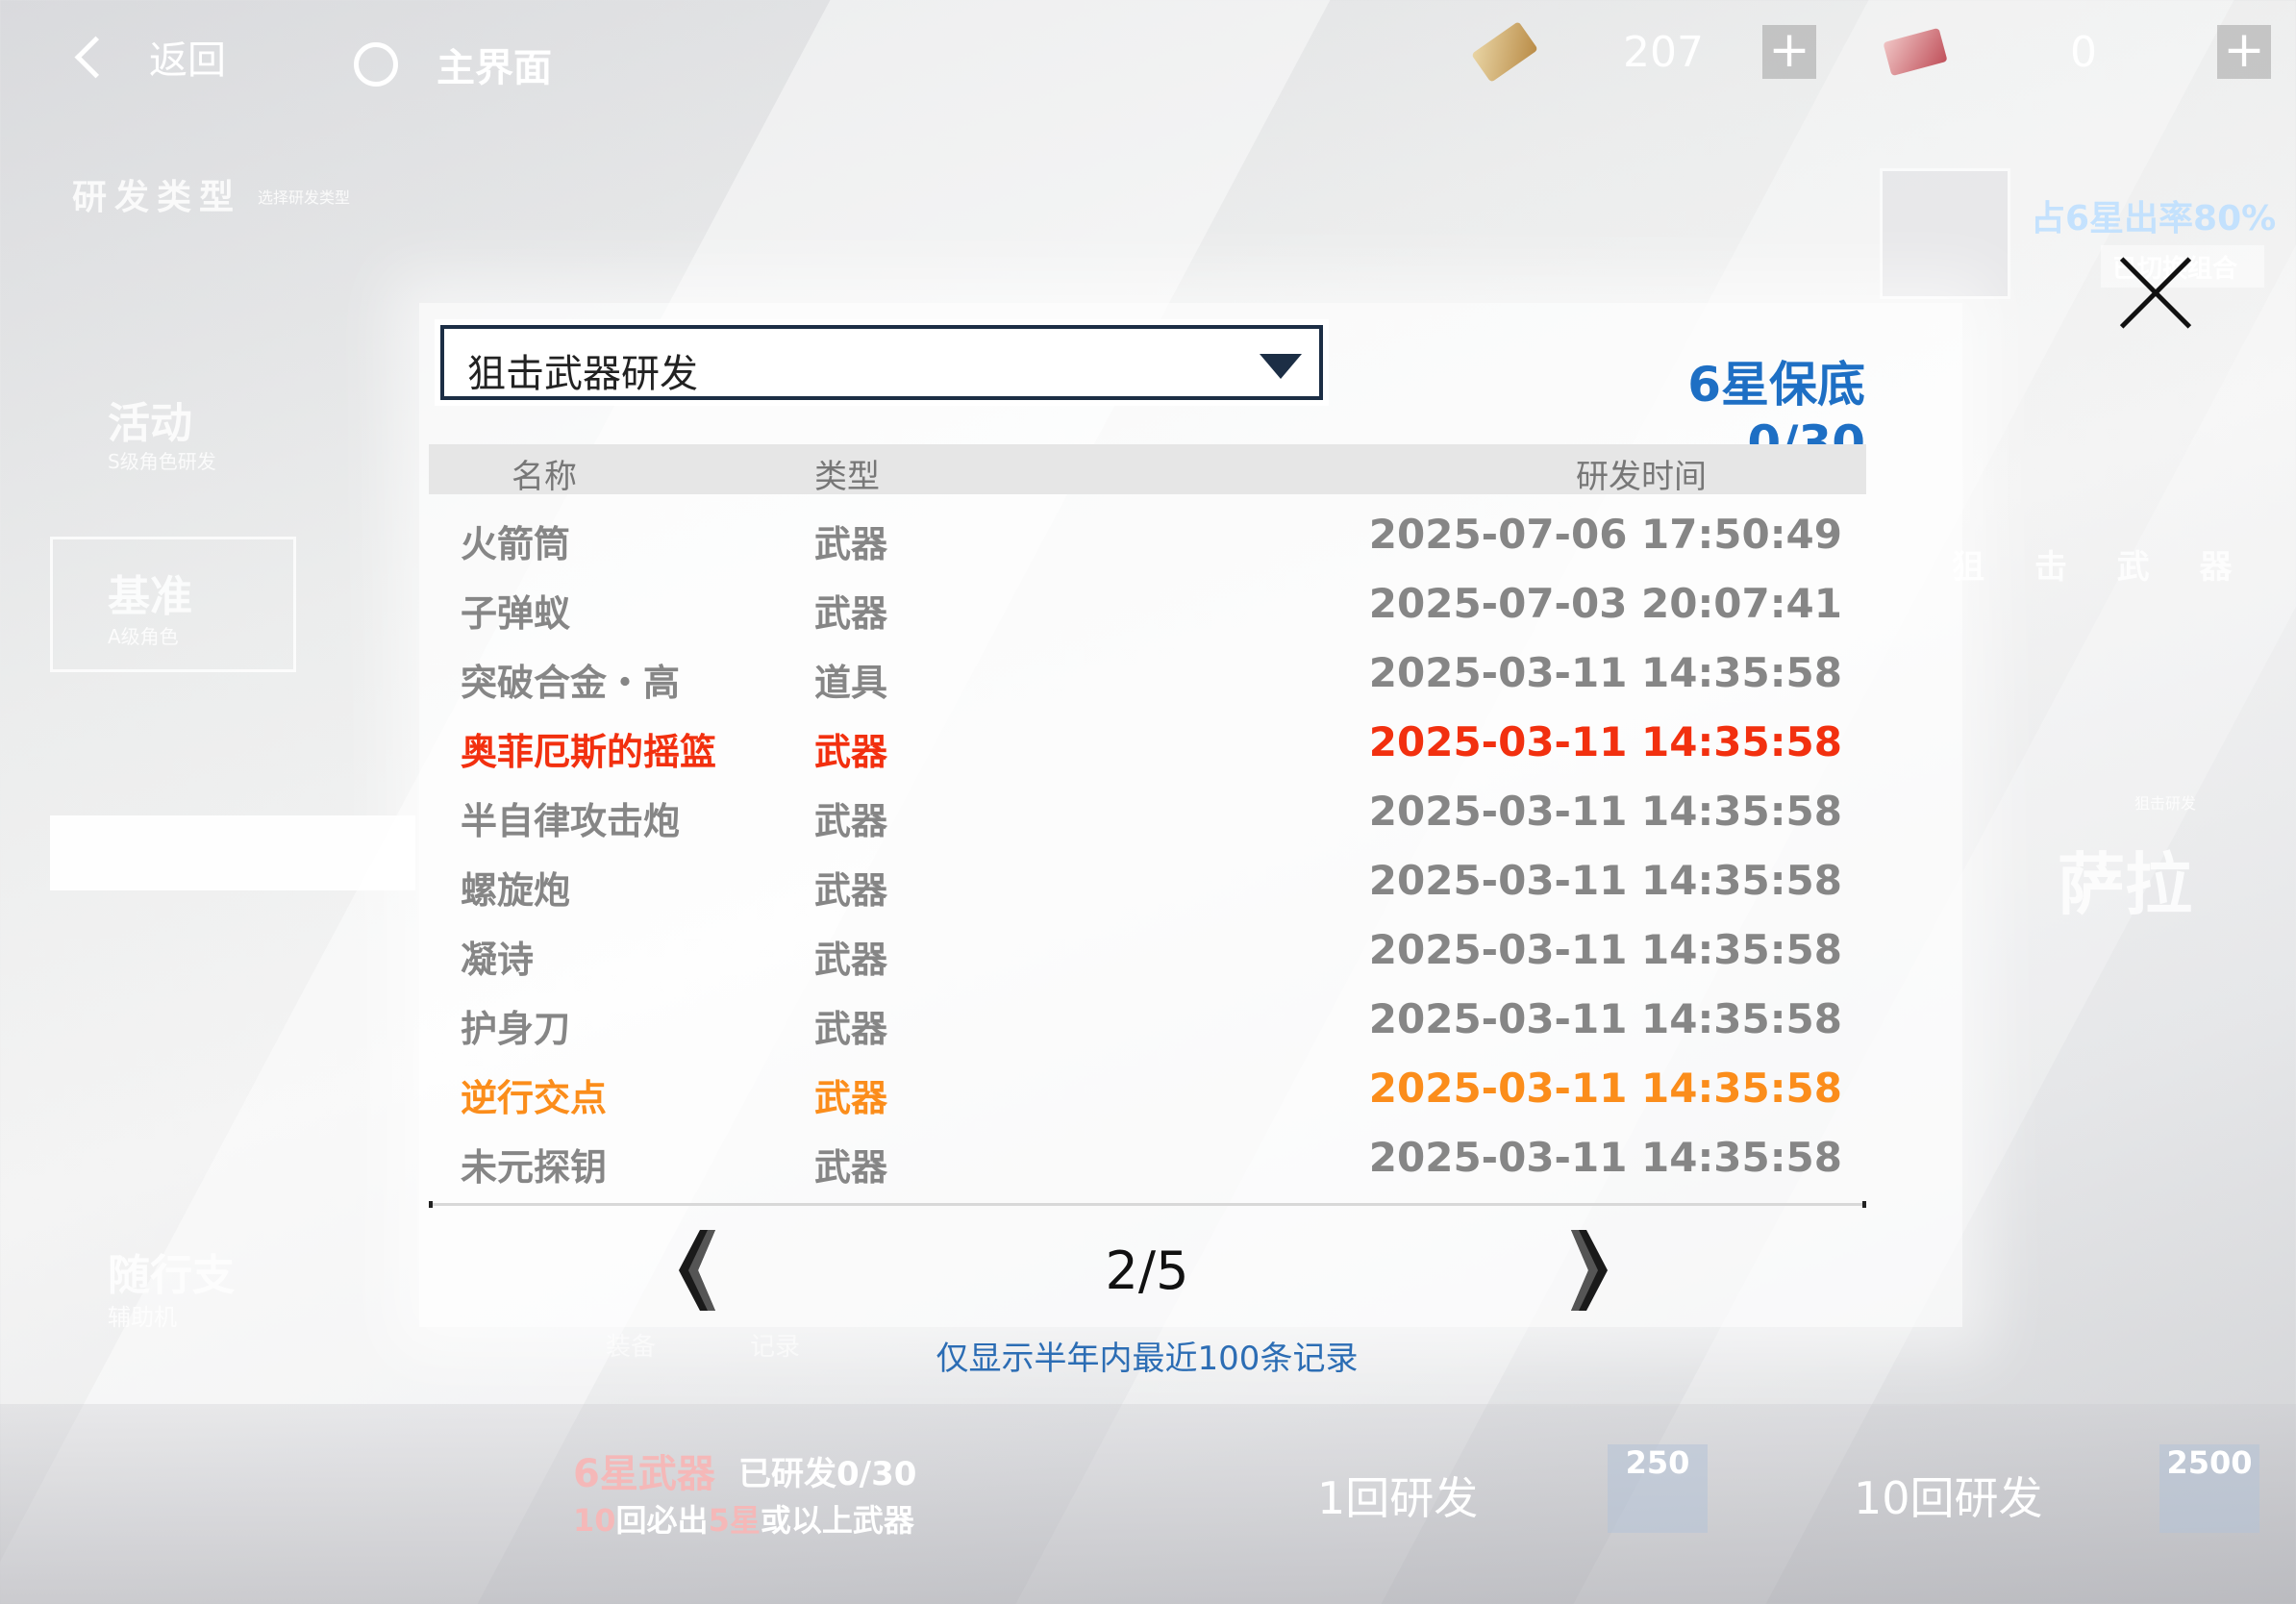 The height and width of the screenshot is (1604, 2296). Describe the element at coordinates (589, 752) in the screenshot. I see `row-name: 奥菲厄斯的摇篮` at that location.